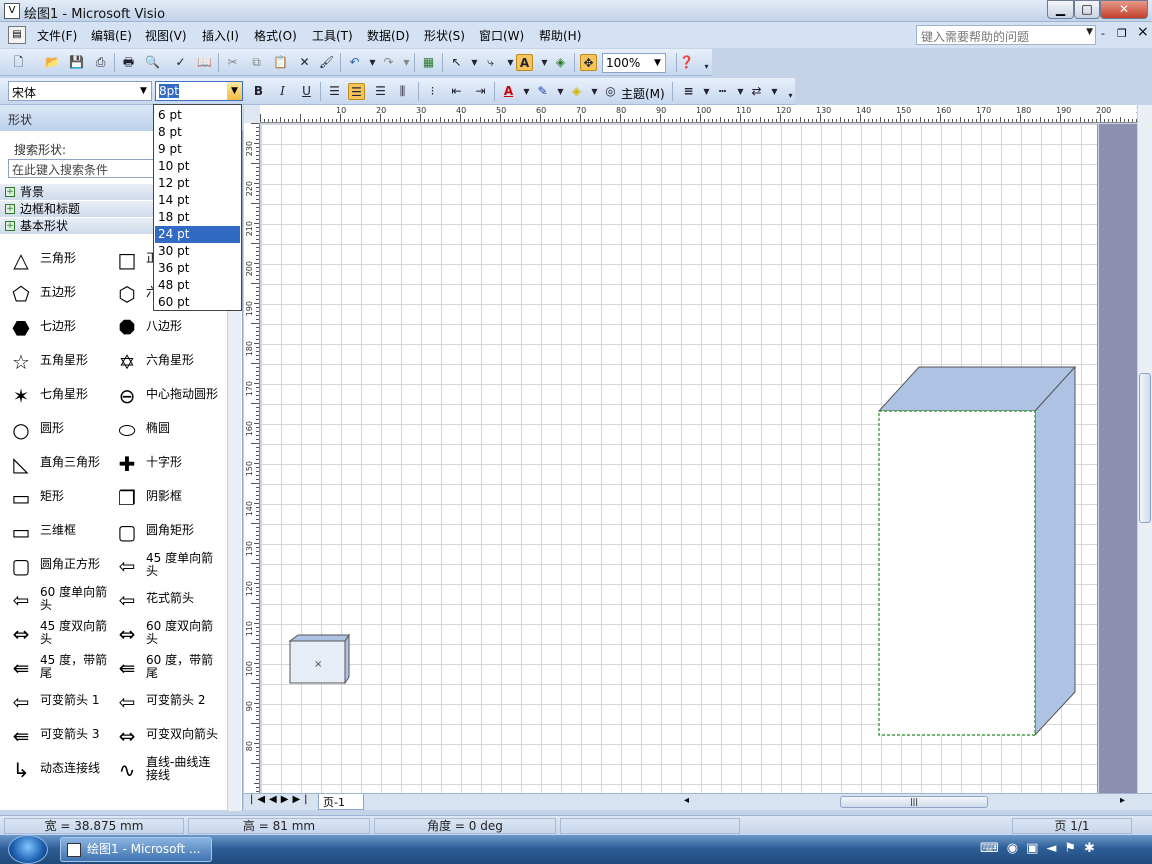 This screenshot has height=864, width=1152. What do you see at coordinates (220, 35) in the screenshot?
I see `menu-insert: 插入(I)` at bounding box center [220, 35].